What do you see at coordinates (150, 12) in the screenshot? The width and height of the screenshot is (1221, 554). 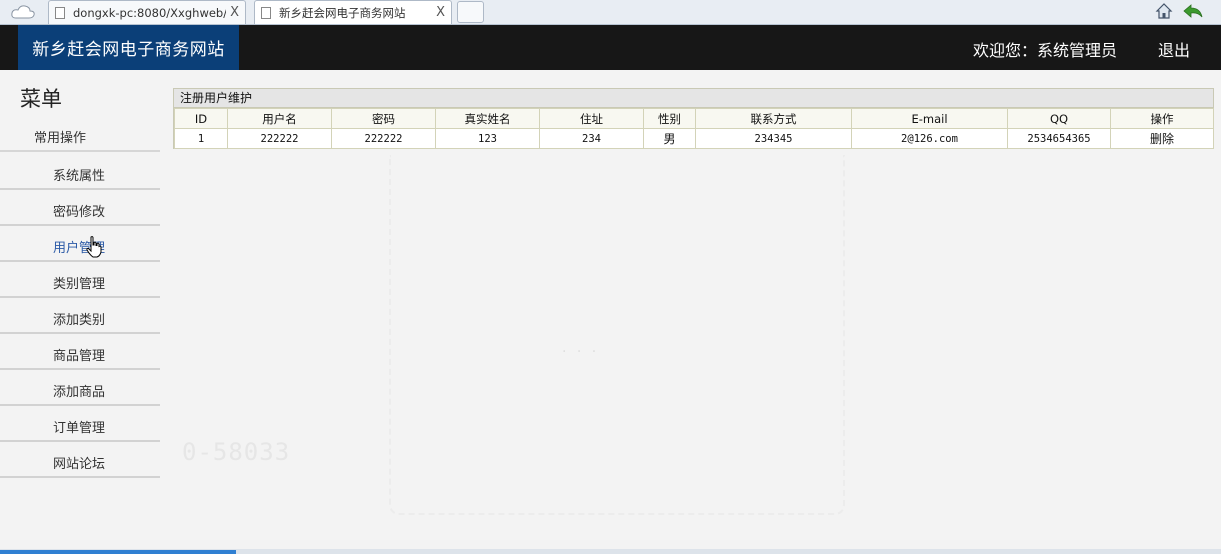 I see `tab-title: dongxk-pc:8080/Xxghweb/in` at bounding box center [150, 12].